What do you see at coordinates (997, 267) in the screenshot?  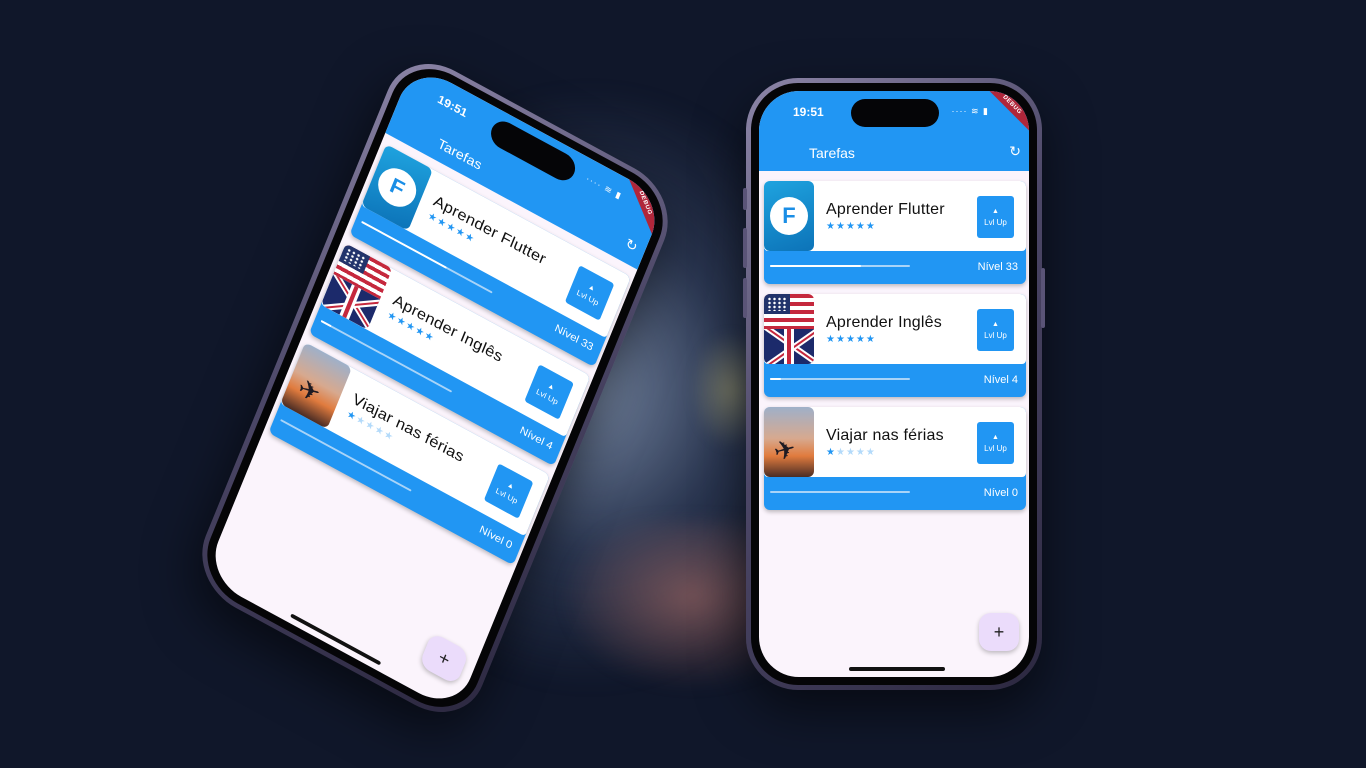 I see `level-text: Nível 33` at bounding box center [997, 267].